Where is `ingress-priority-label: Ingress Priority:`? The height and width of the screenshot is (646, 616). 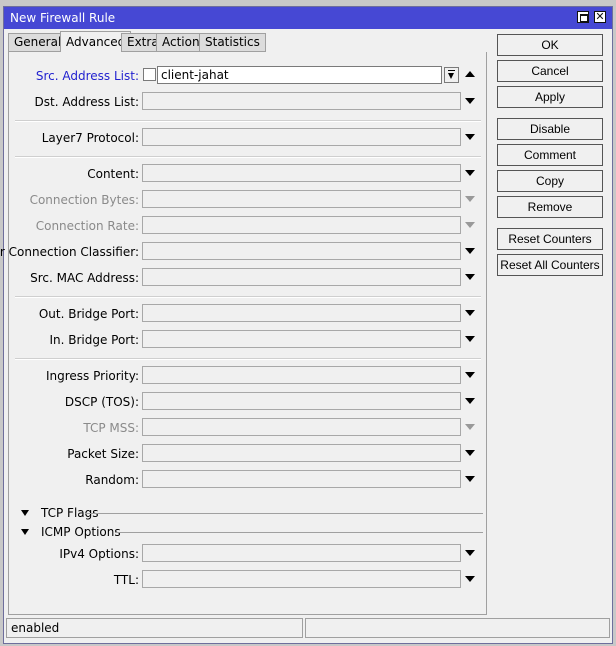 ingress-priority-label: Ingress Priority: is located at coordinates (92, 376).